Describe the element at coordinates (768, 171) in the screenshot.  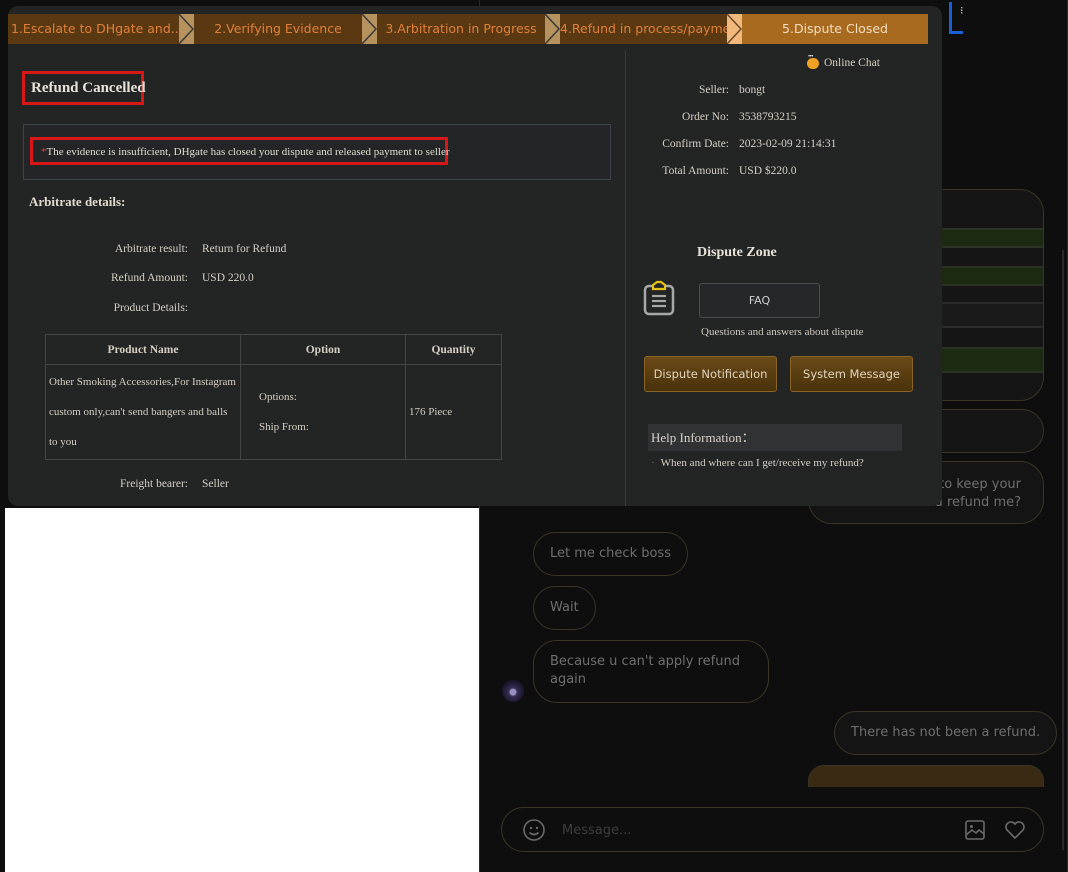
I see `field-value: USD $220.0` at that location.